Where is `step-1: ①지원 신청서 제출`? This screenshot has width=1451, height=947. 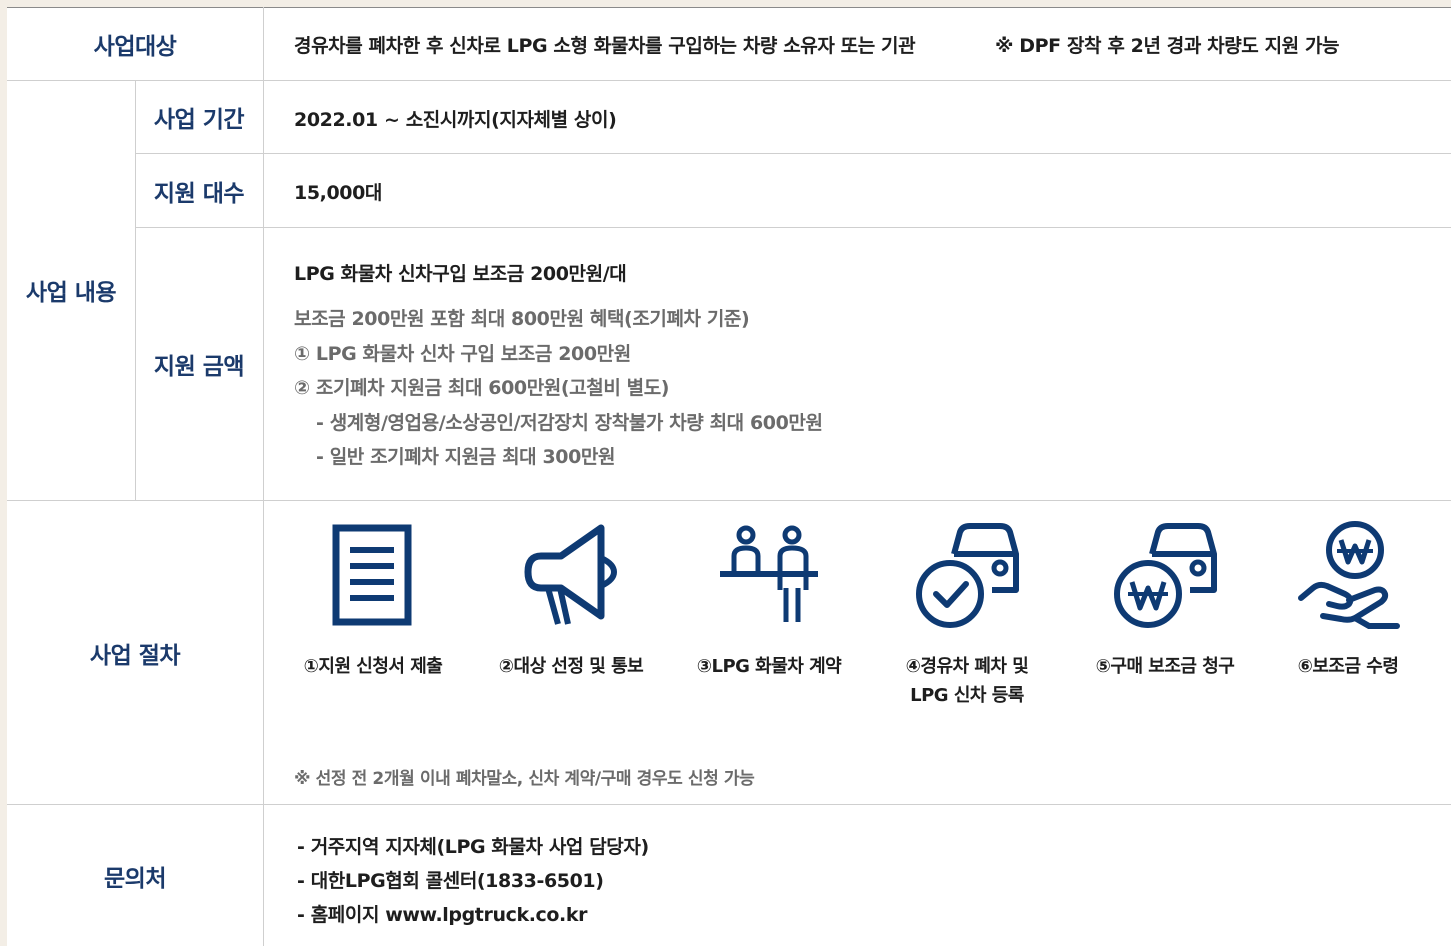
step-1: ①지원 신청서 제출 is located at coordinates (373, 600).